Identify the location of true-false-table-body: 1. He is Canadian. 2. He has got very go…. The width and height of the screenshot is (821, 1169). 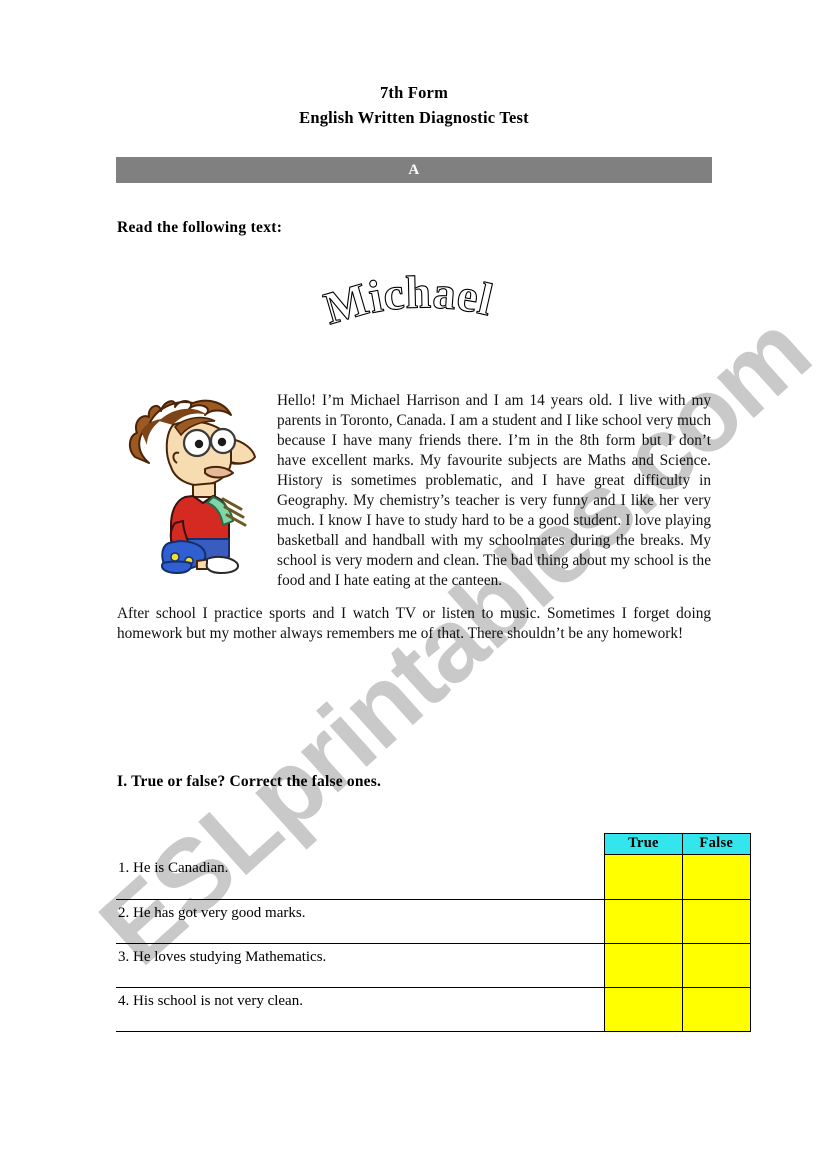
(434, 943).